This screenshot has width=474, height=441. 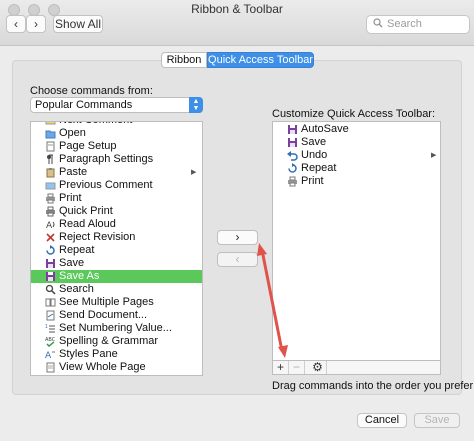 I want to click on annotation-arrow, so click(x=272, y=300).